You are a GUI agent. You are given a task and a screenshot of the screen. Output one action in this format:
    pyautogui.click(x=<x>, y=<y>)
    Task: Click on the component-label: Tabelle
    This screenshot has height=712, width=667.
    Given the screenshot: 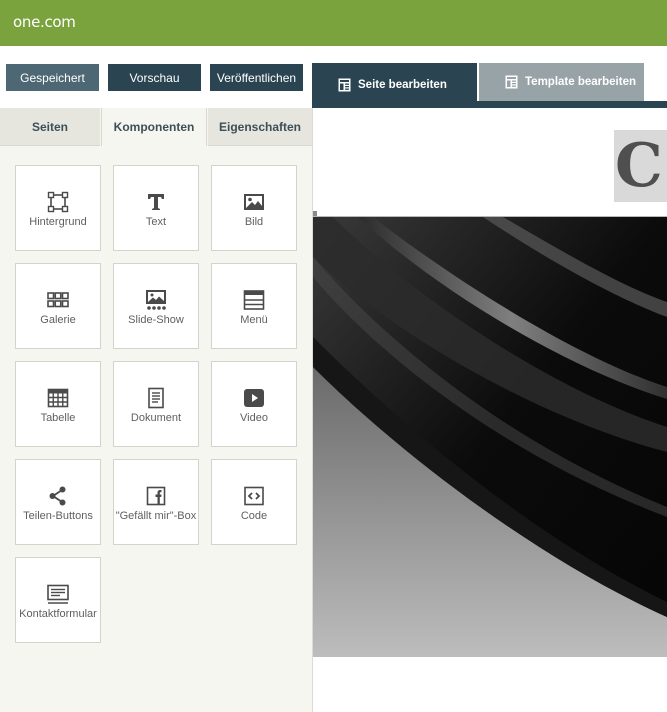 What is the action you would take?
    pyautogui.click(x=58, y=418)
    